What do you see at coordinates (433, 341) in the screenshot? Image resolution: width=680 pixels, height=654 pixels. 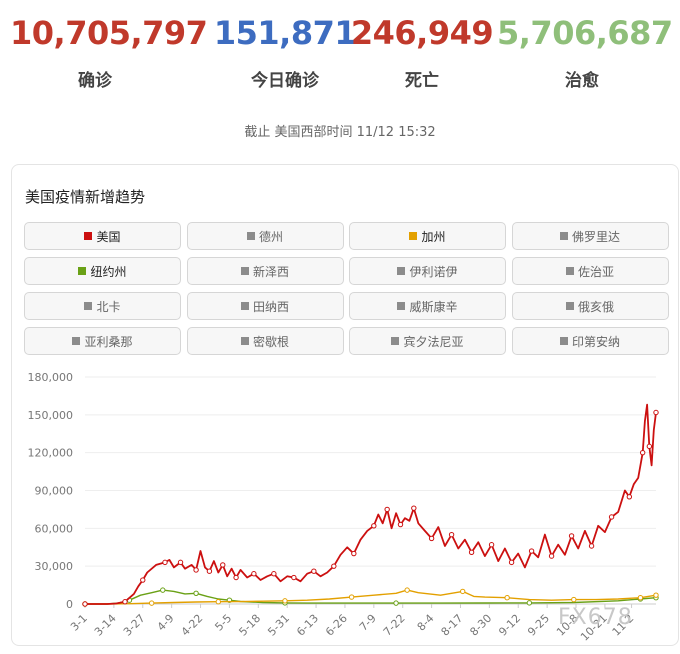 I see `legend-label: 宾夕法尼亚` at bounding box center [433, 341].